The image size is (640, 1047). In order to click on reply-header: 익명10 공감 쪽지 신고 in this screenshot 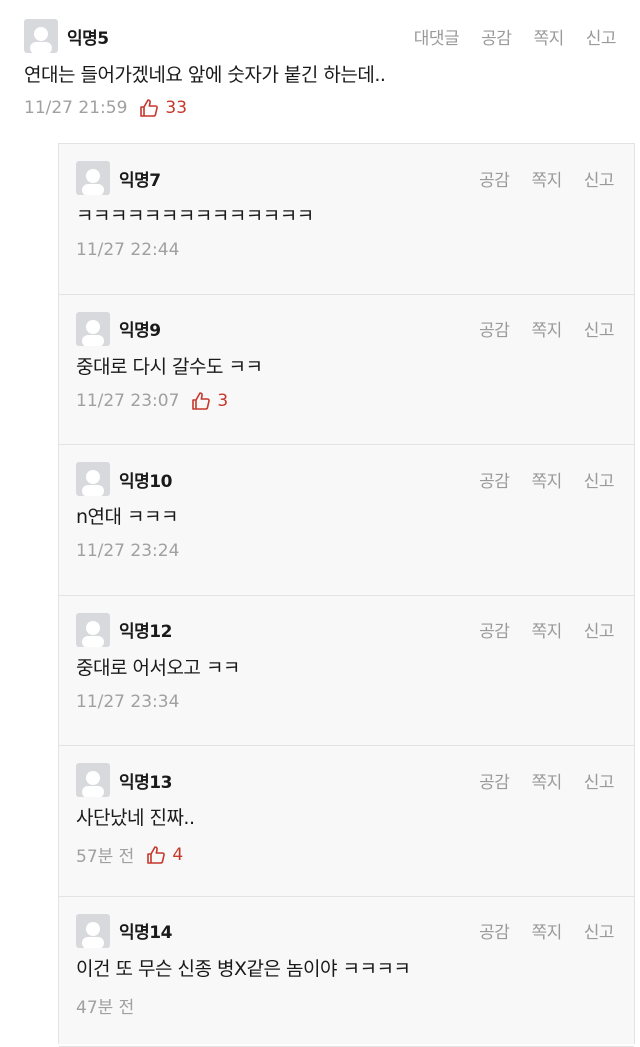, I will do `click(345, 479)`.